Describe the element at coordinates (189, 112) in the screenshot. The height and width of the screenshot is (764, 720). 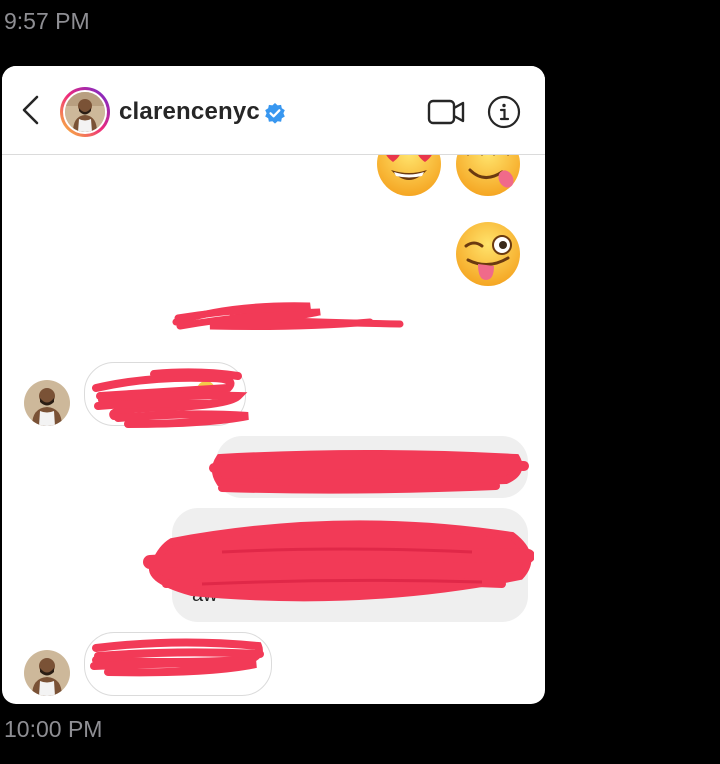
I see `username: clarencenyc` at that location.